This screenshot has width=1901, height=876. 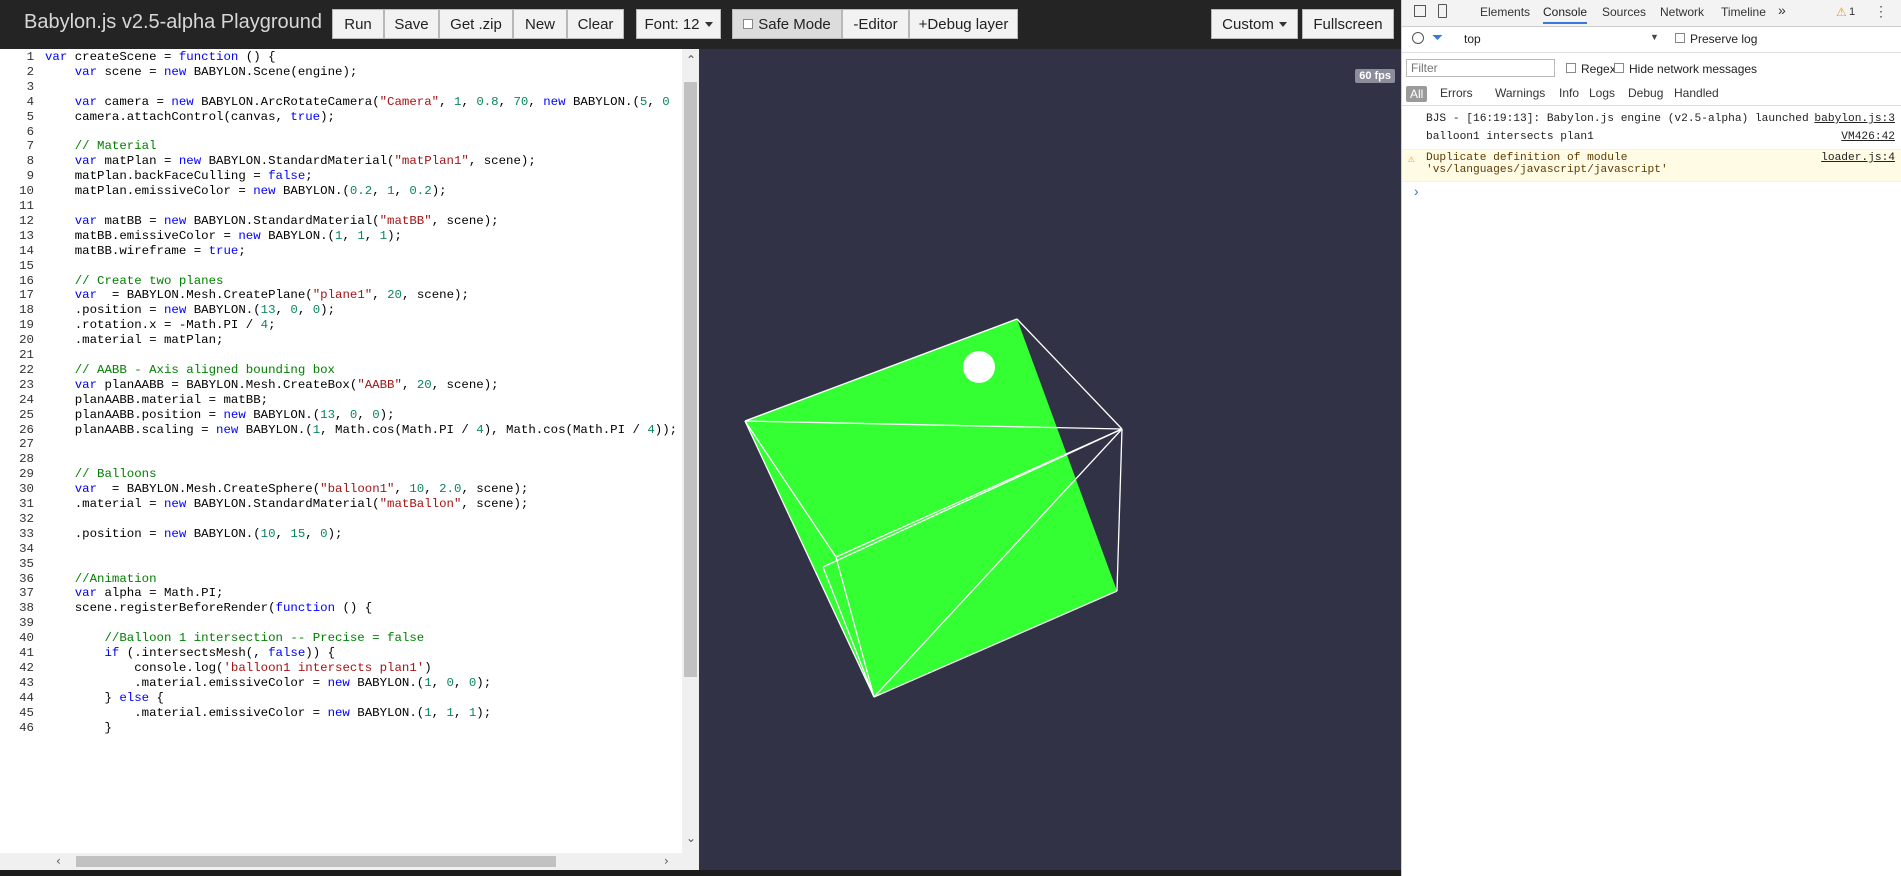 What do you see at coordinates (540, 24) in the screenshot?
I see `new-button: New` at bounding box center [540, 24].